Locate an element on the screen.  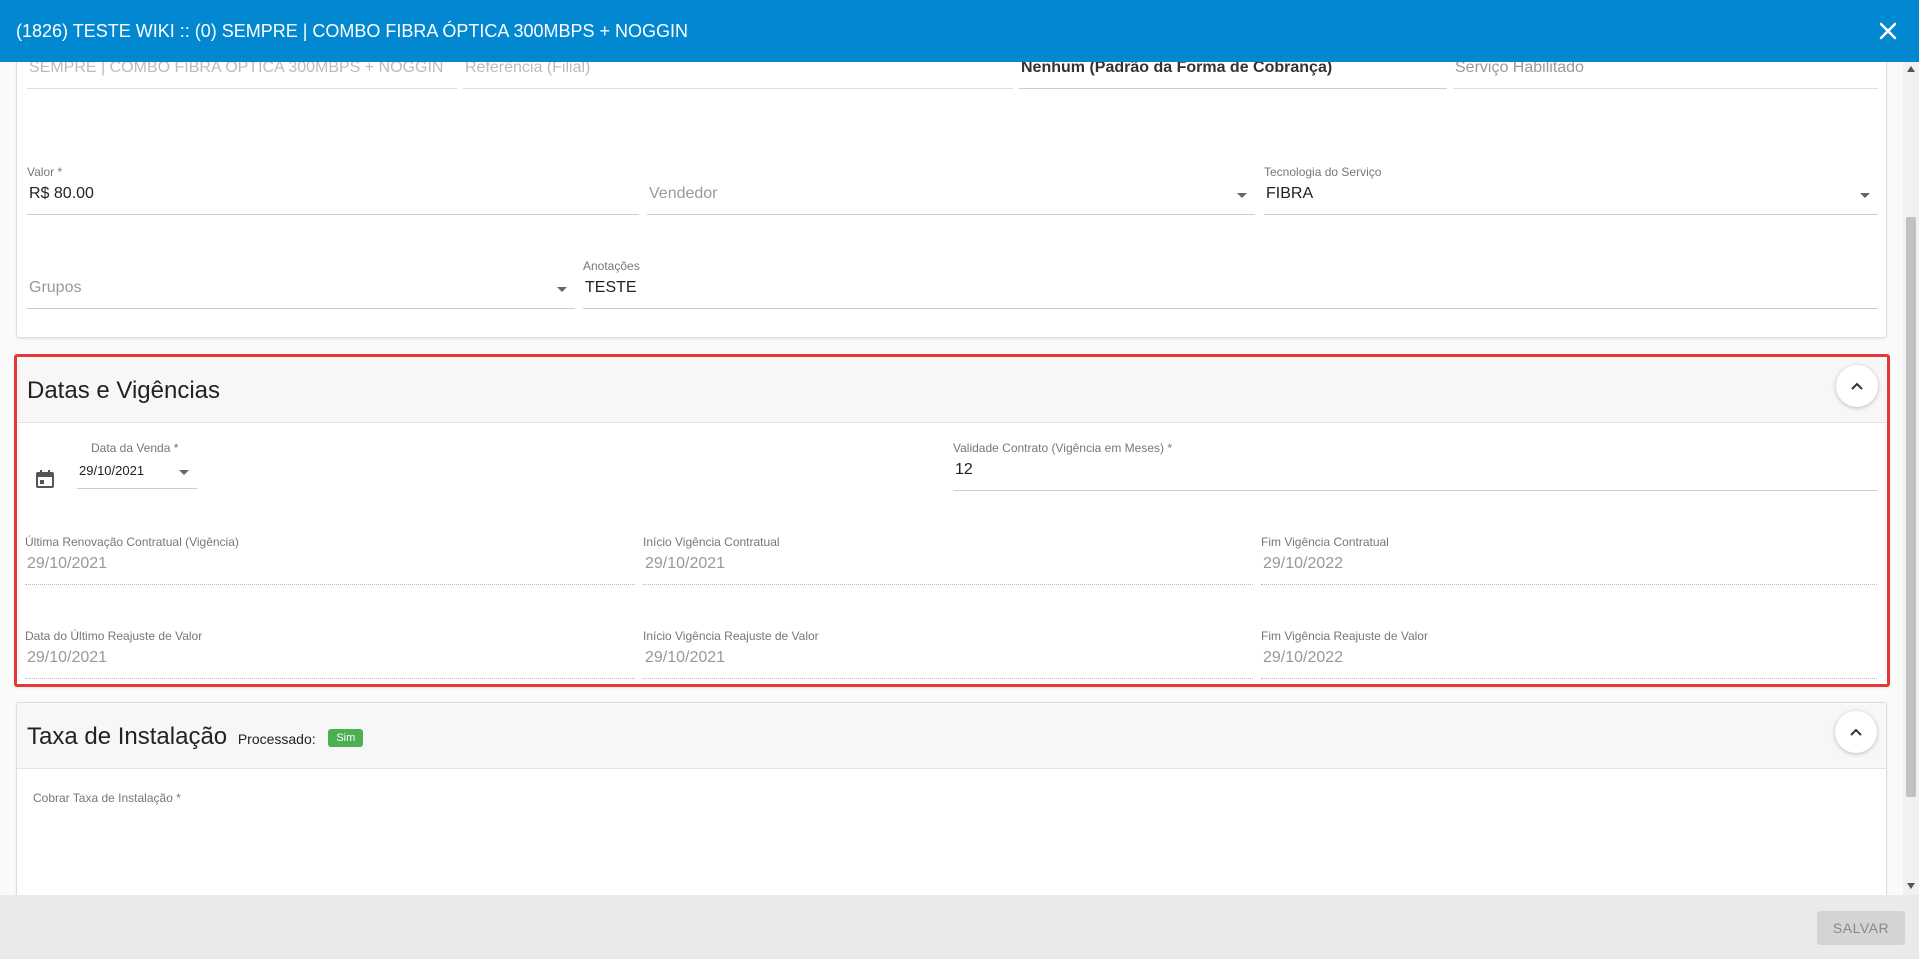
inicio-vigencia-field: Início Vigência Contratual 29/10/2021 is located at coordinates (948, 560).